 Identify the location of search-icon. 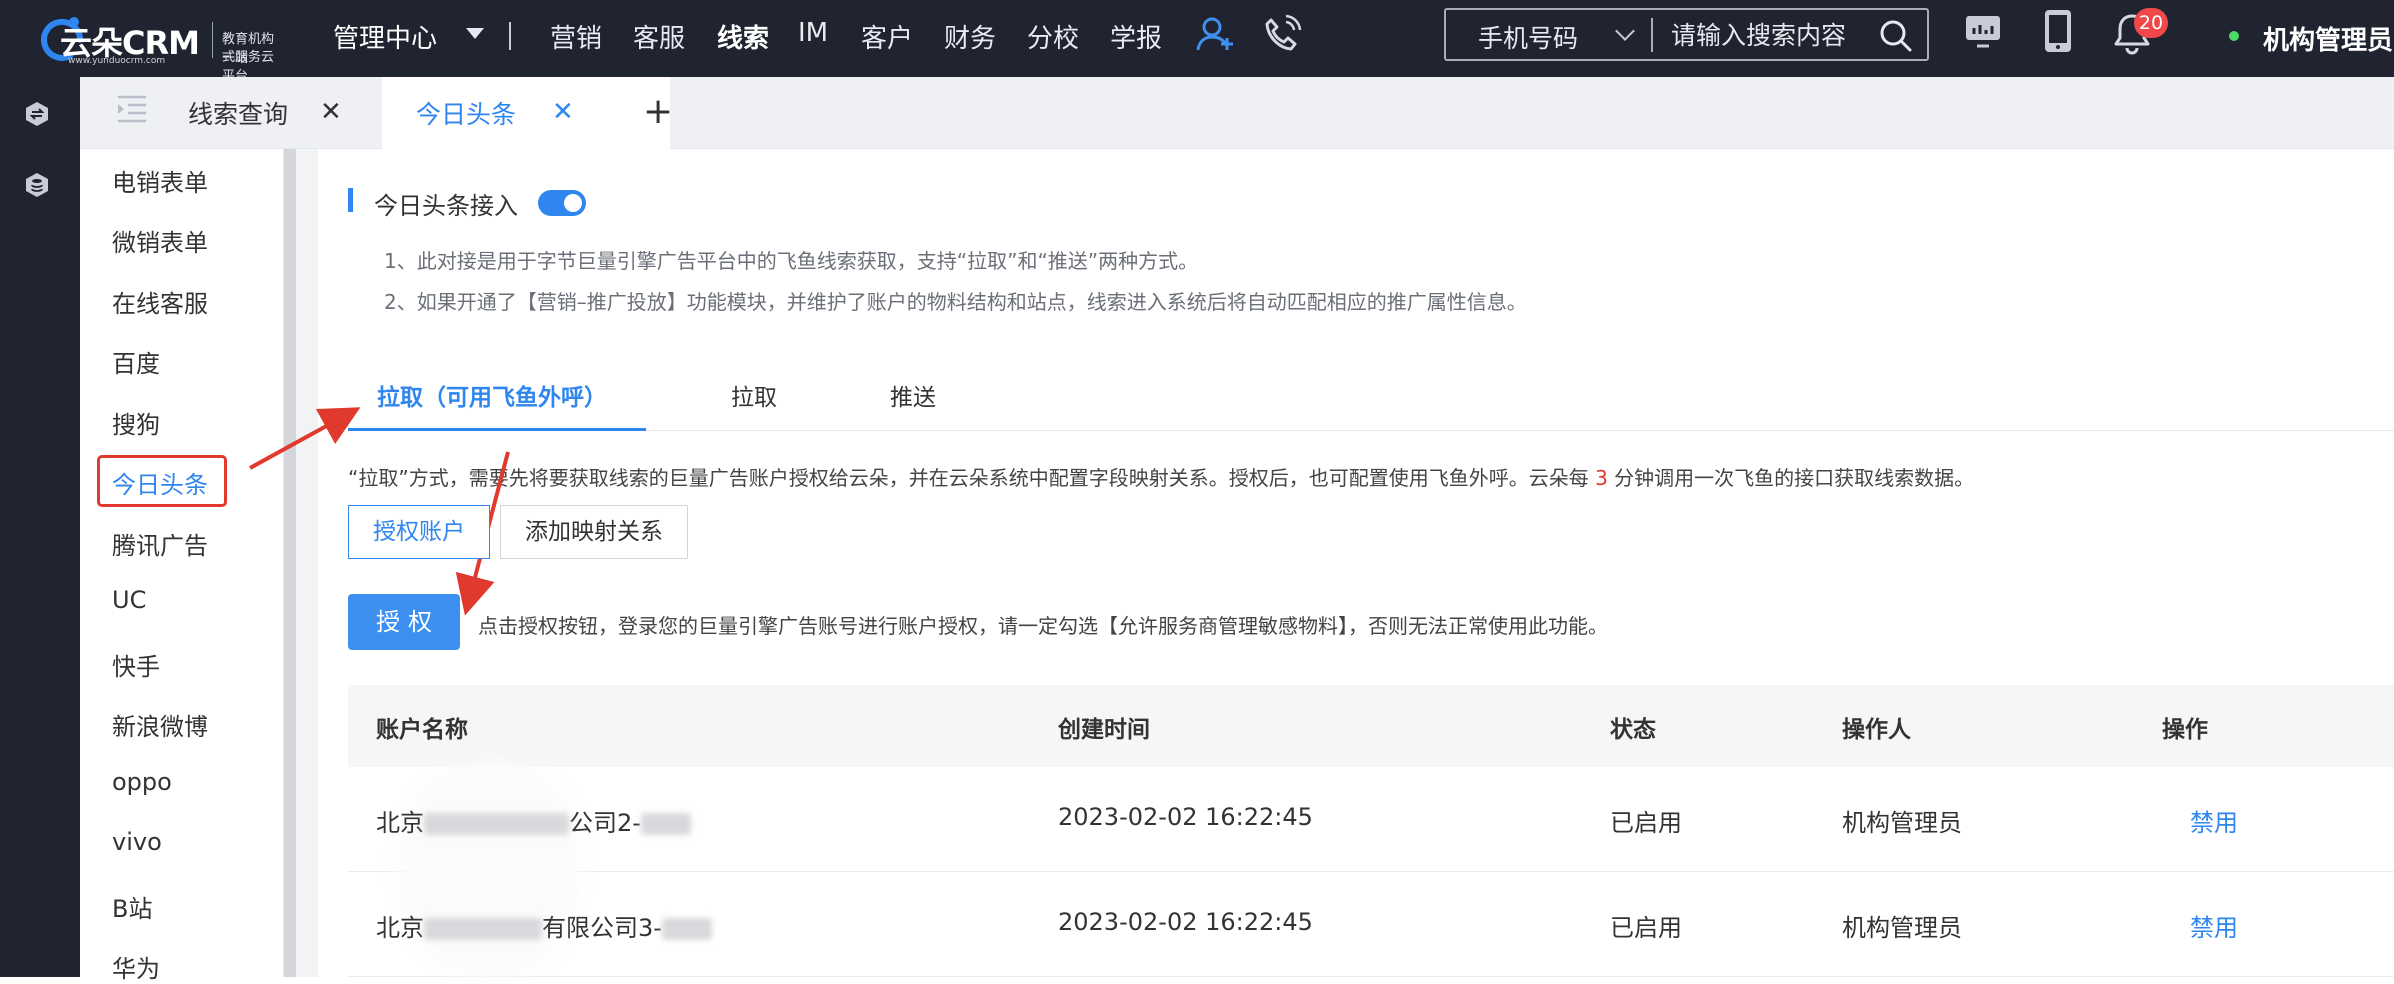
(1896, 36).